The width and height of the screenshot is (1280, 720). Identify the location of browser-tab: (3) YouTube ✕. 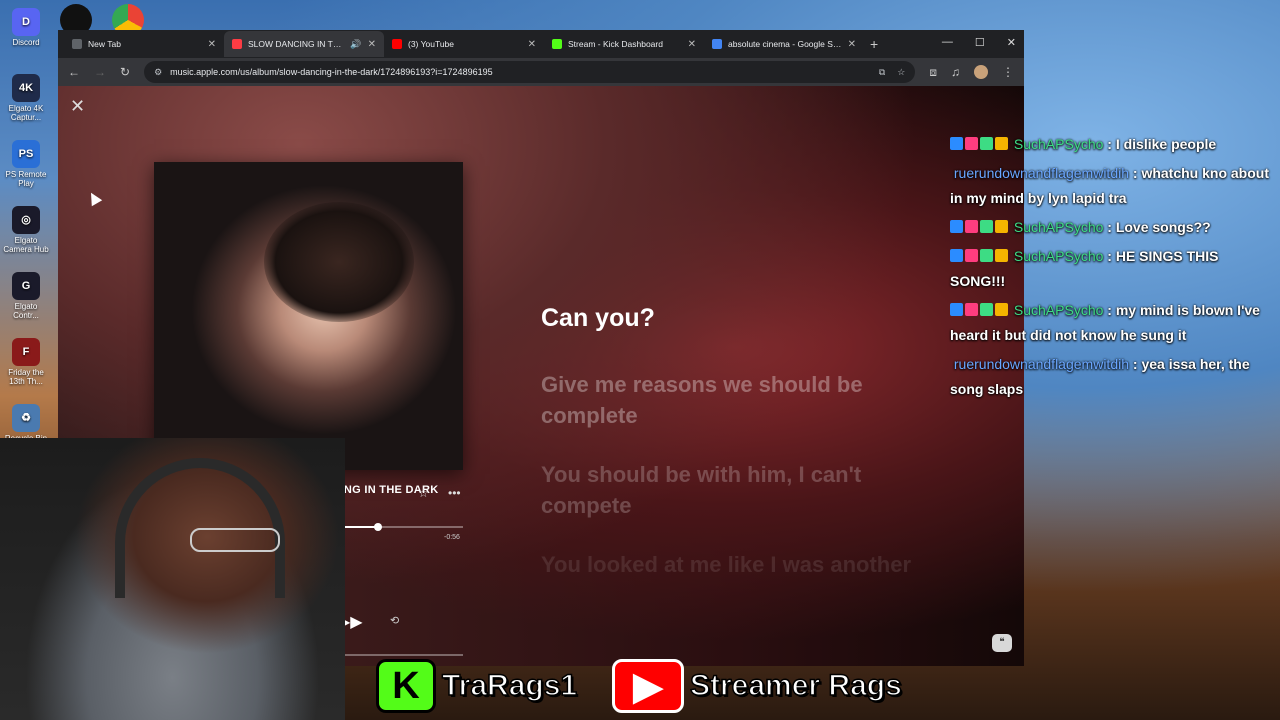
(464, 44).